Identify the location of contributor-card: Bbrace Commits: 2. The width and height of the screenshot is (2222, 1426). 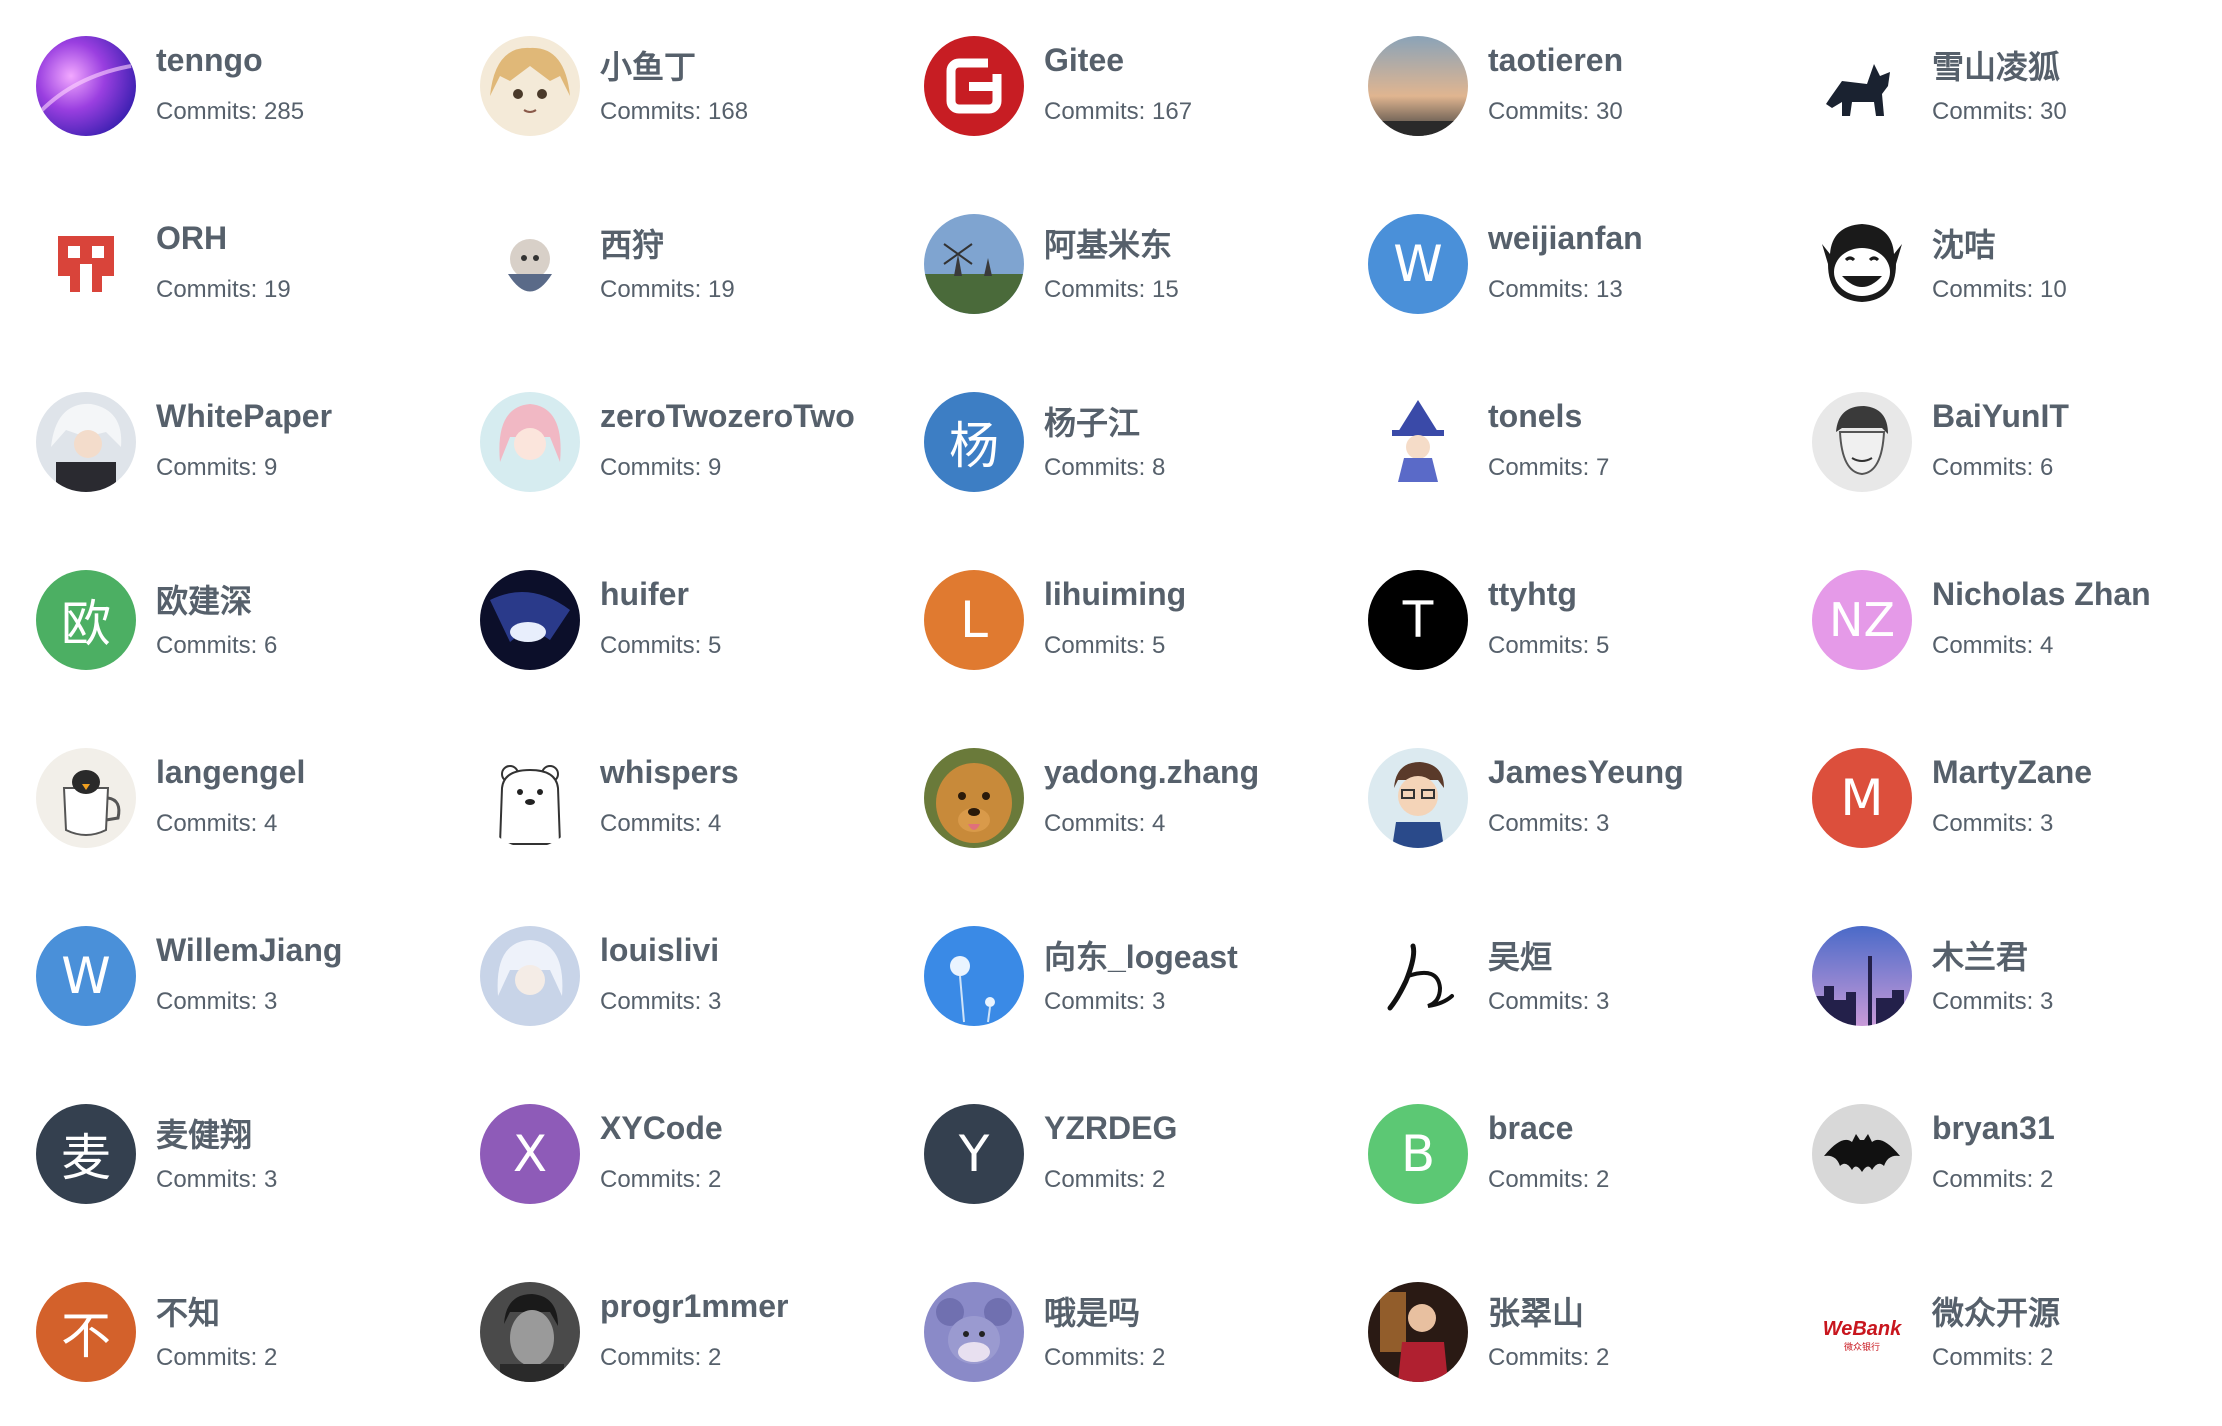
(1554, 1159).